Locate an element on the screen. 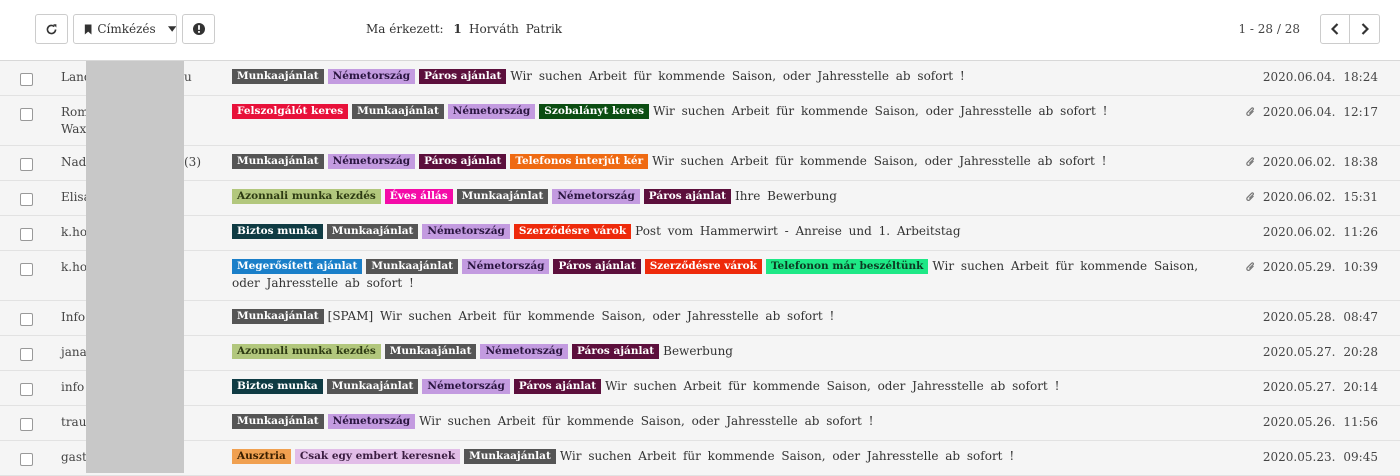 This screenshot has width=1400, height=476. label-tag: Csak egy embert keresnek is located at coordinates (377, 456).